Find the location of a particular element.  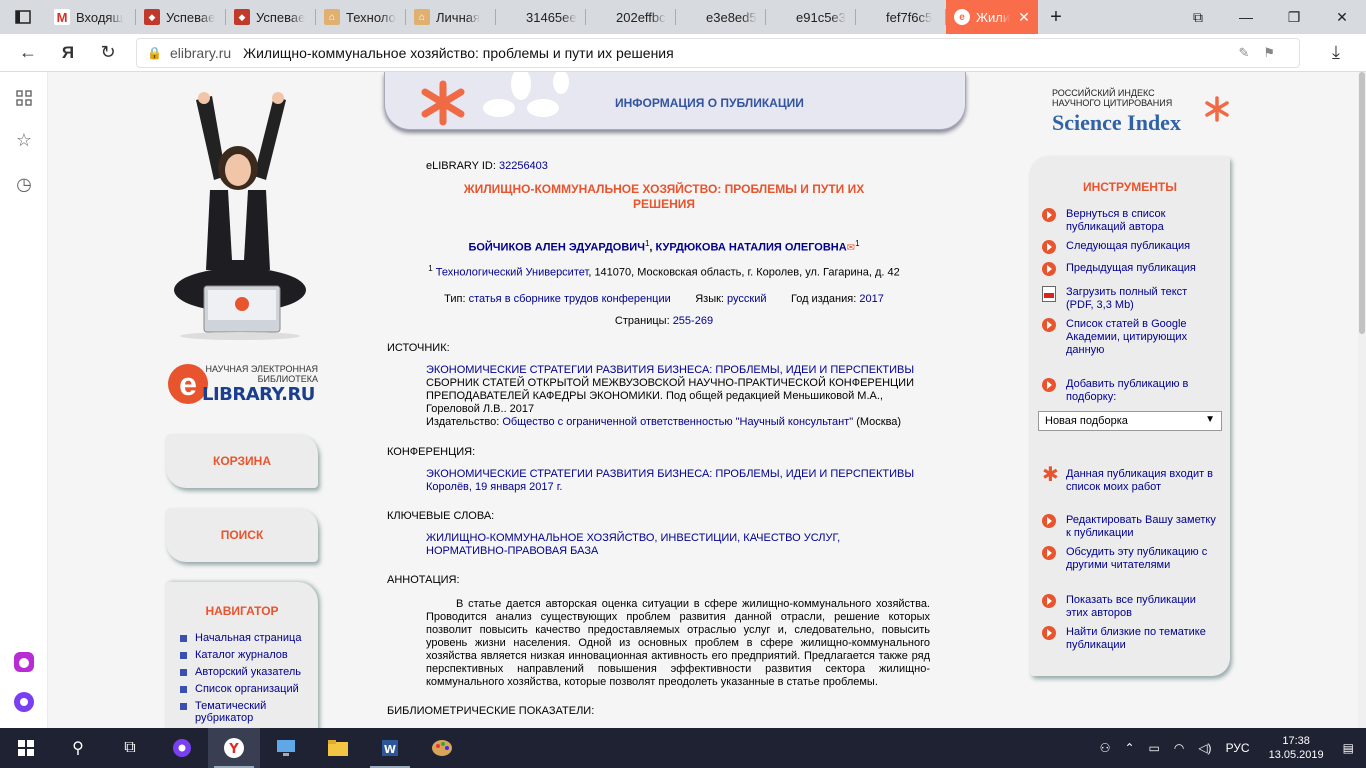

navigator-link: Список организаций is located at coordinates (247, 689).